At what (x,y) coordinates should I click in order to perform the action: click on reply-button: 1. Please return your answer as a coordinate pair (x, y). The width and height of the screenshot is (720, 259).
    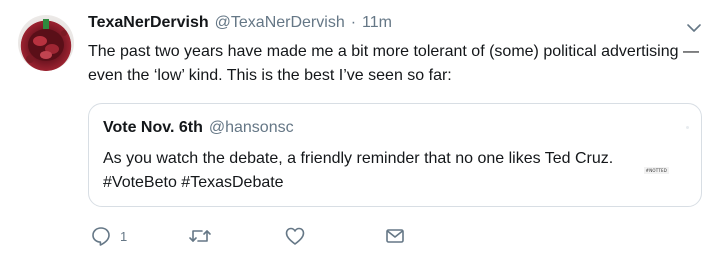
    Looking at the image, I should click on (108, 236).